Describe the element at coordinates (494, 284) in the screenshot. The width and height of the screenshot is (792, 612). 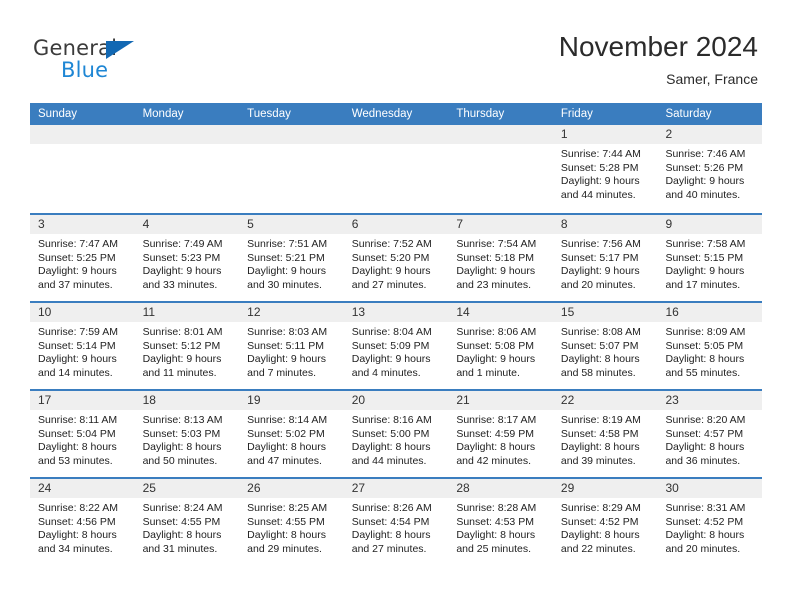
I see `day-detail-line: and 23 minutes.` at that location.